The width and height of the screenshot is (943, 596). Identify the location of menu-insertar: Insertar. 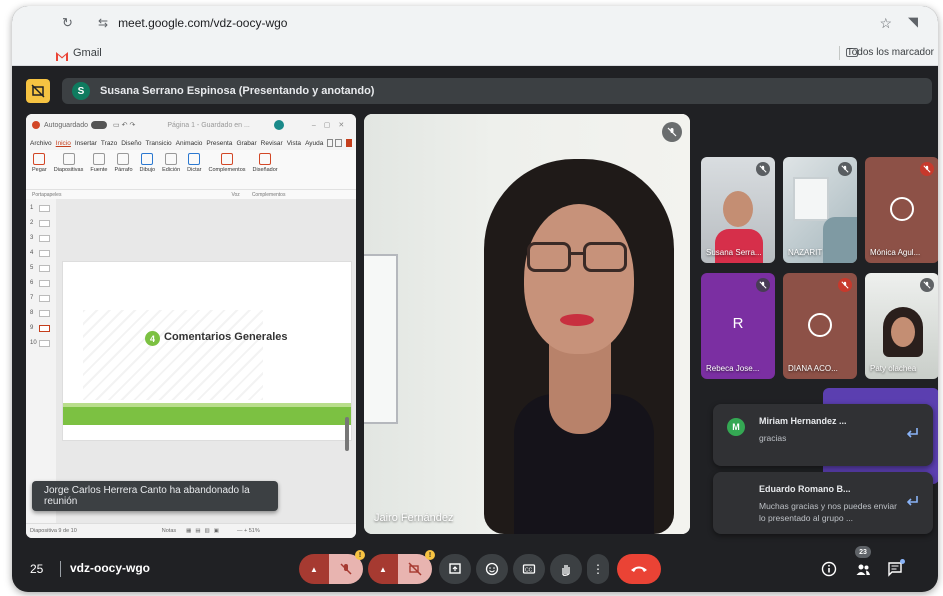
(86, 143).